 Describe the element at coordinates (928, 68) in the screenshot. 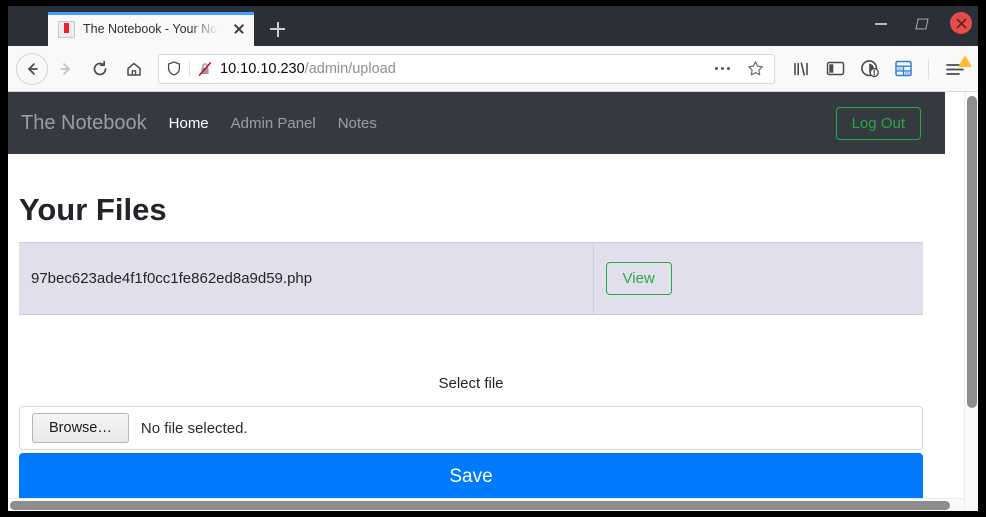

I see `toolbar-divider` at that location.